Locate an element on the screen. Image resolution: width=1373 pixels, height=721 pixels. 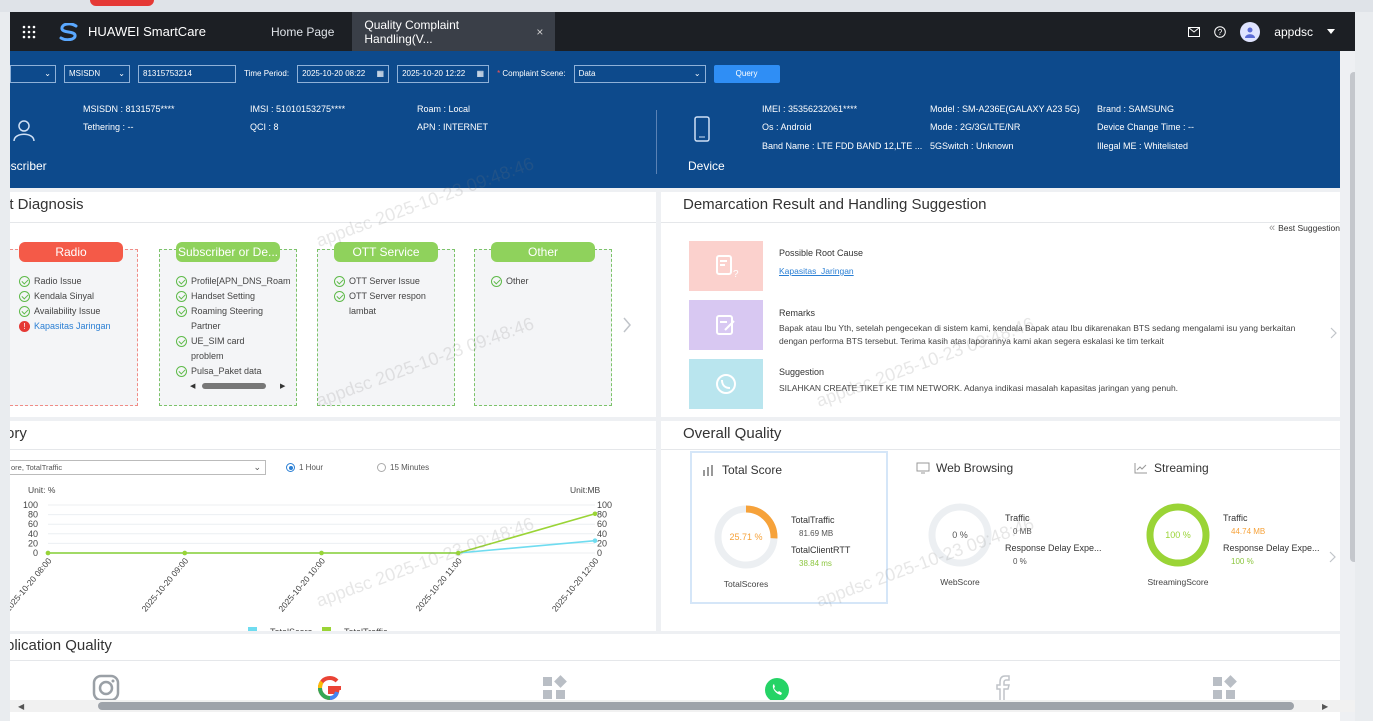
help-icon: ? is located at coordinates (1220, 31).